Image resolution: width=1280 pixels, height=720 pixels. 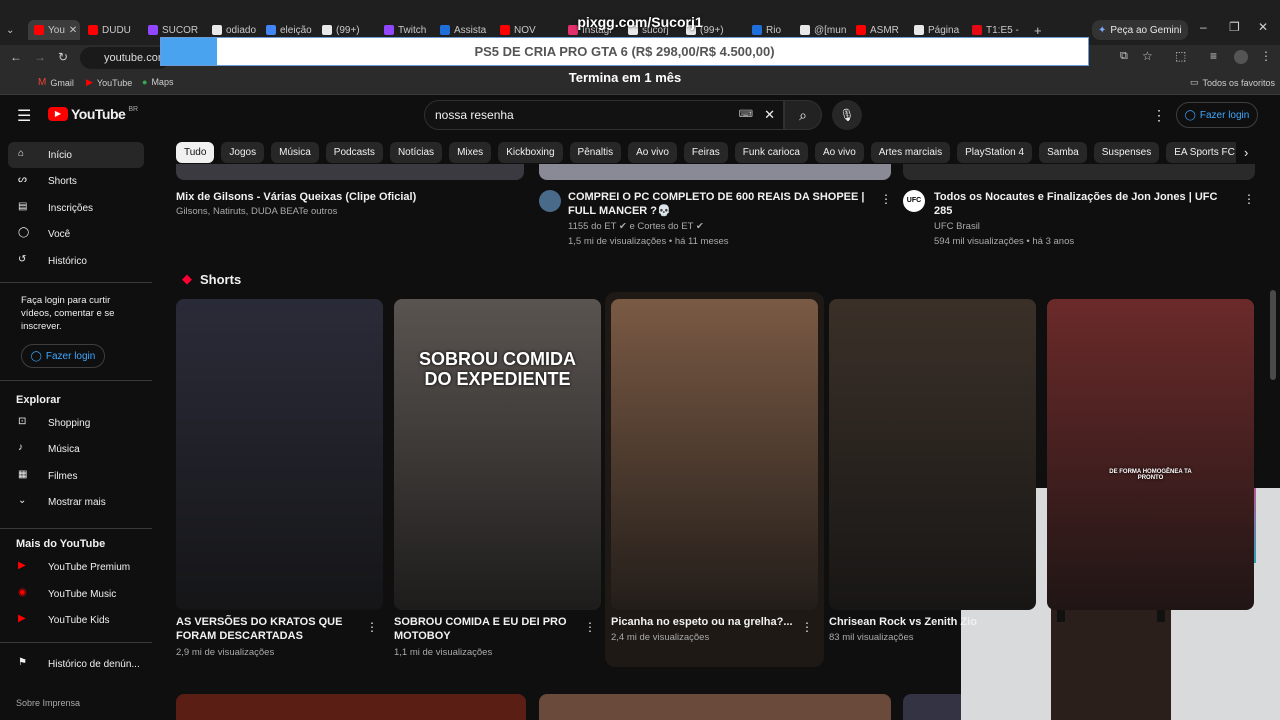 I want to click on video-channel: UFC Brasil, so click(x=1084, y=226).